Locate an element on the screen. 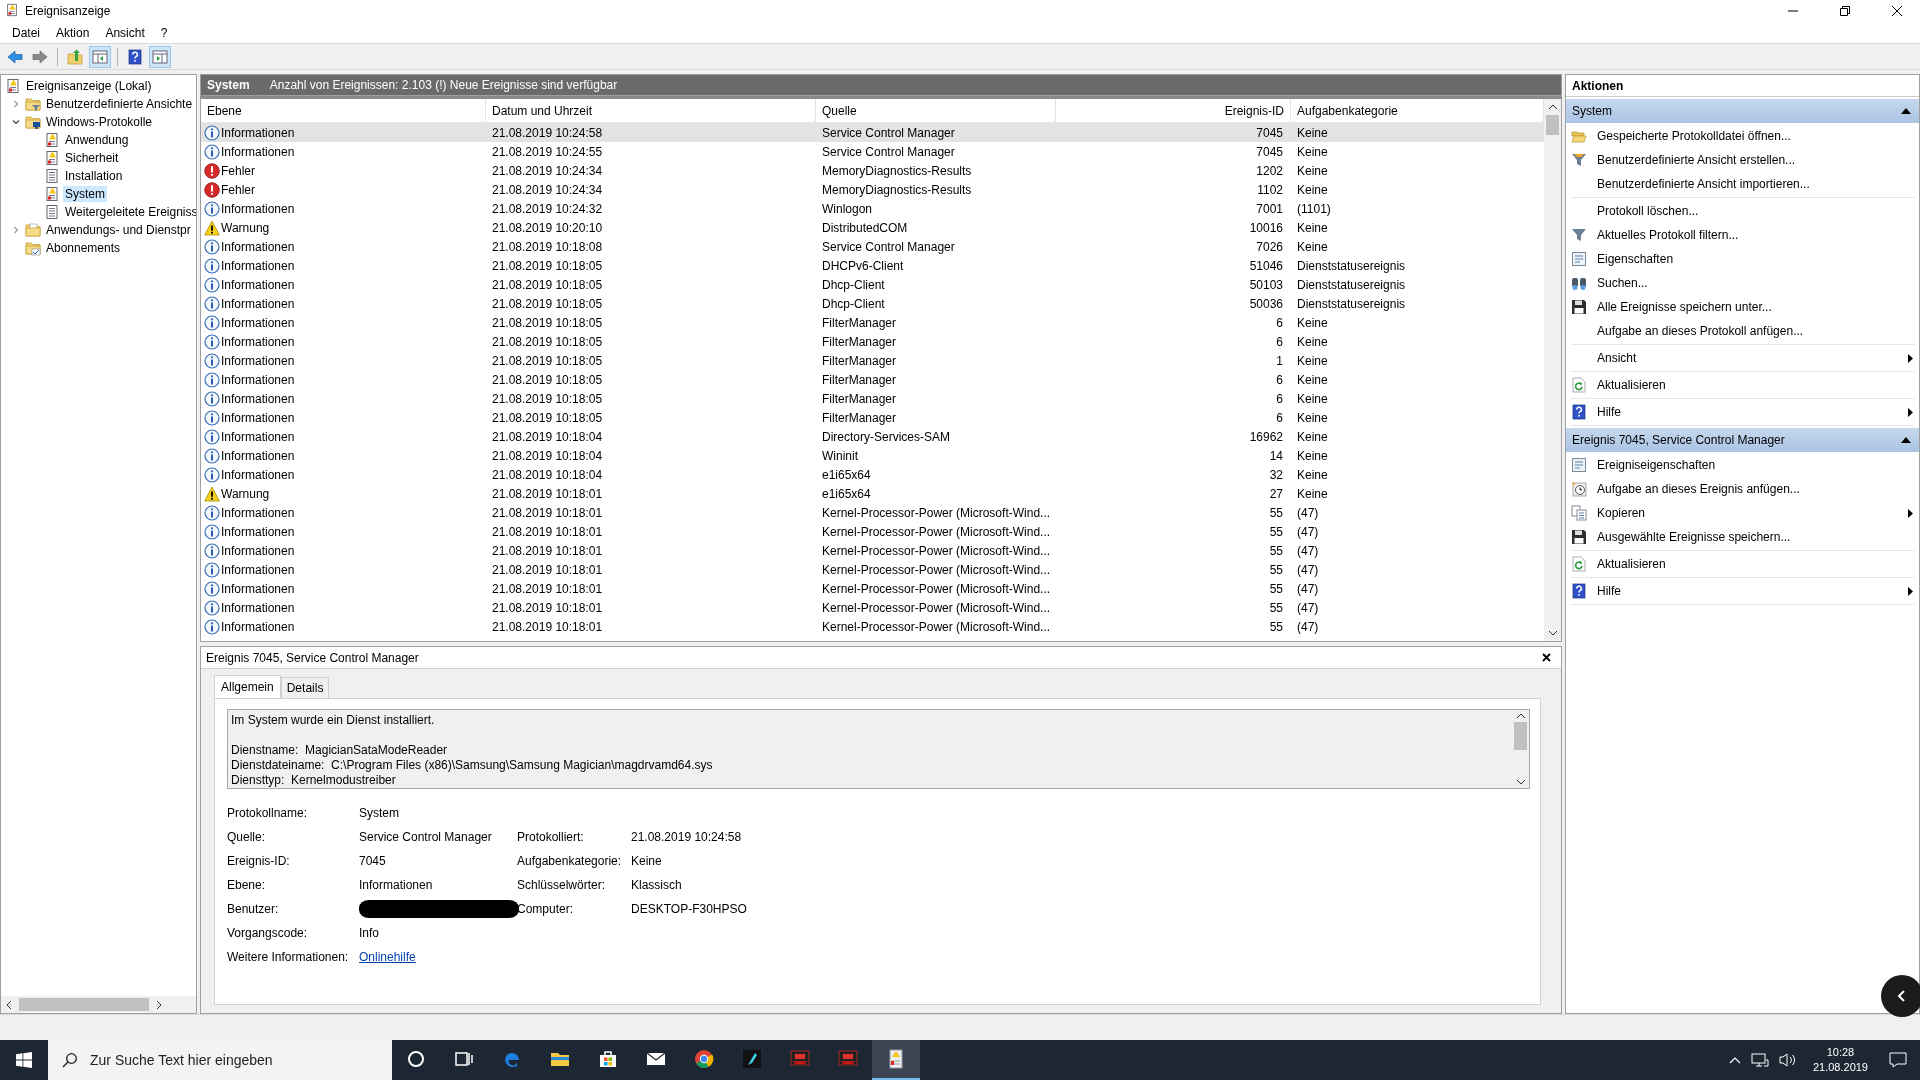 This screenshot has height=1080, width=1920. field-value: 21.08.2019 10:24:58 is located at coordinates (687, 837).